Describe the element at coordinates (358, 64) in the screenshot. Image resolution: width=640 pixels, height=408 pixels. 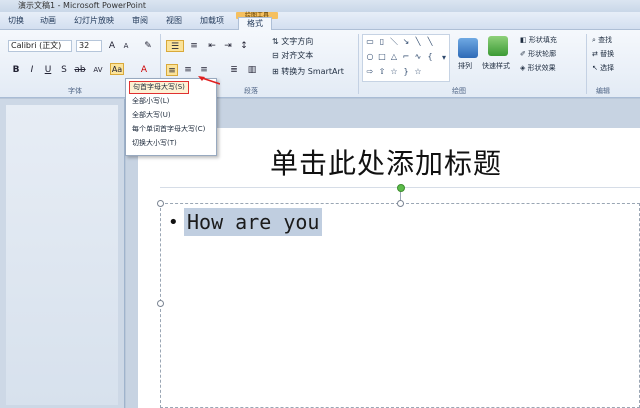
I see `group-separator` at that location.